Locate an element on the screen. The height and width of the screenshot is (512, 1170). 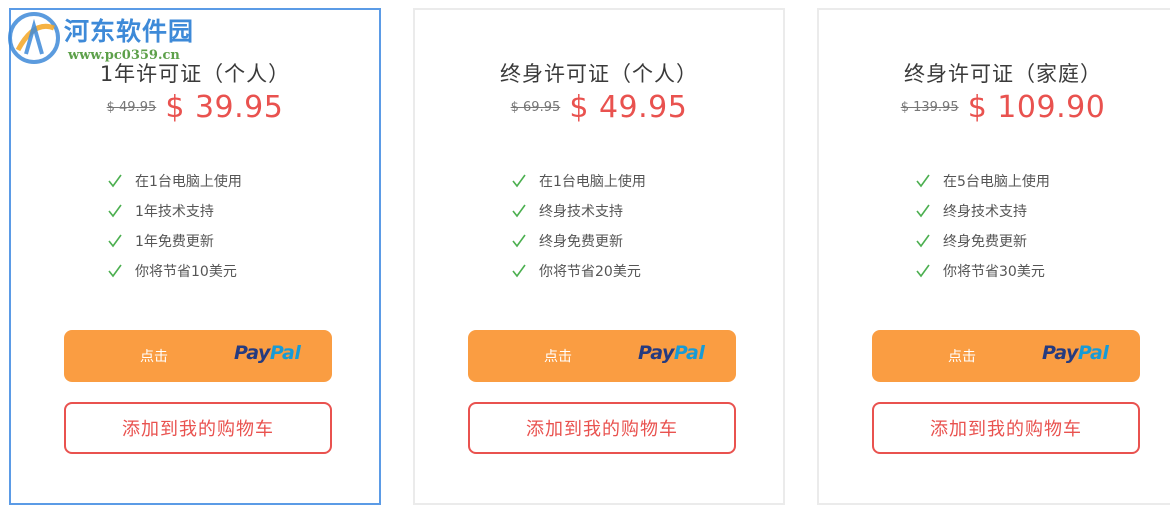
price-row: $ 139.95 $ 109.90 is located at coordinates (994, 107).